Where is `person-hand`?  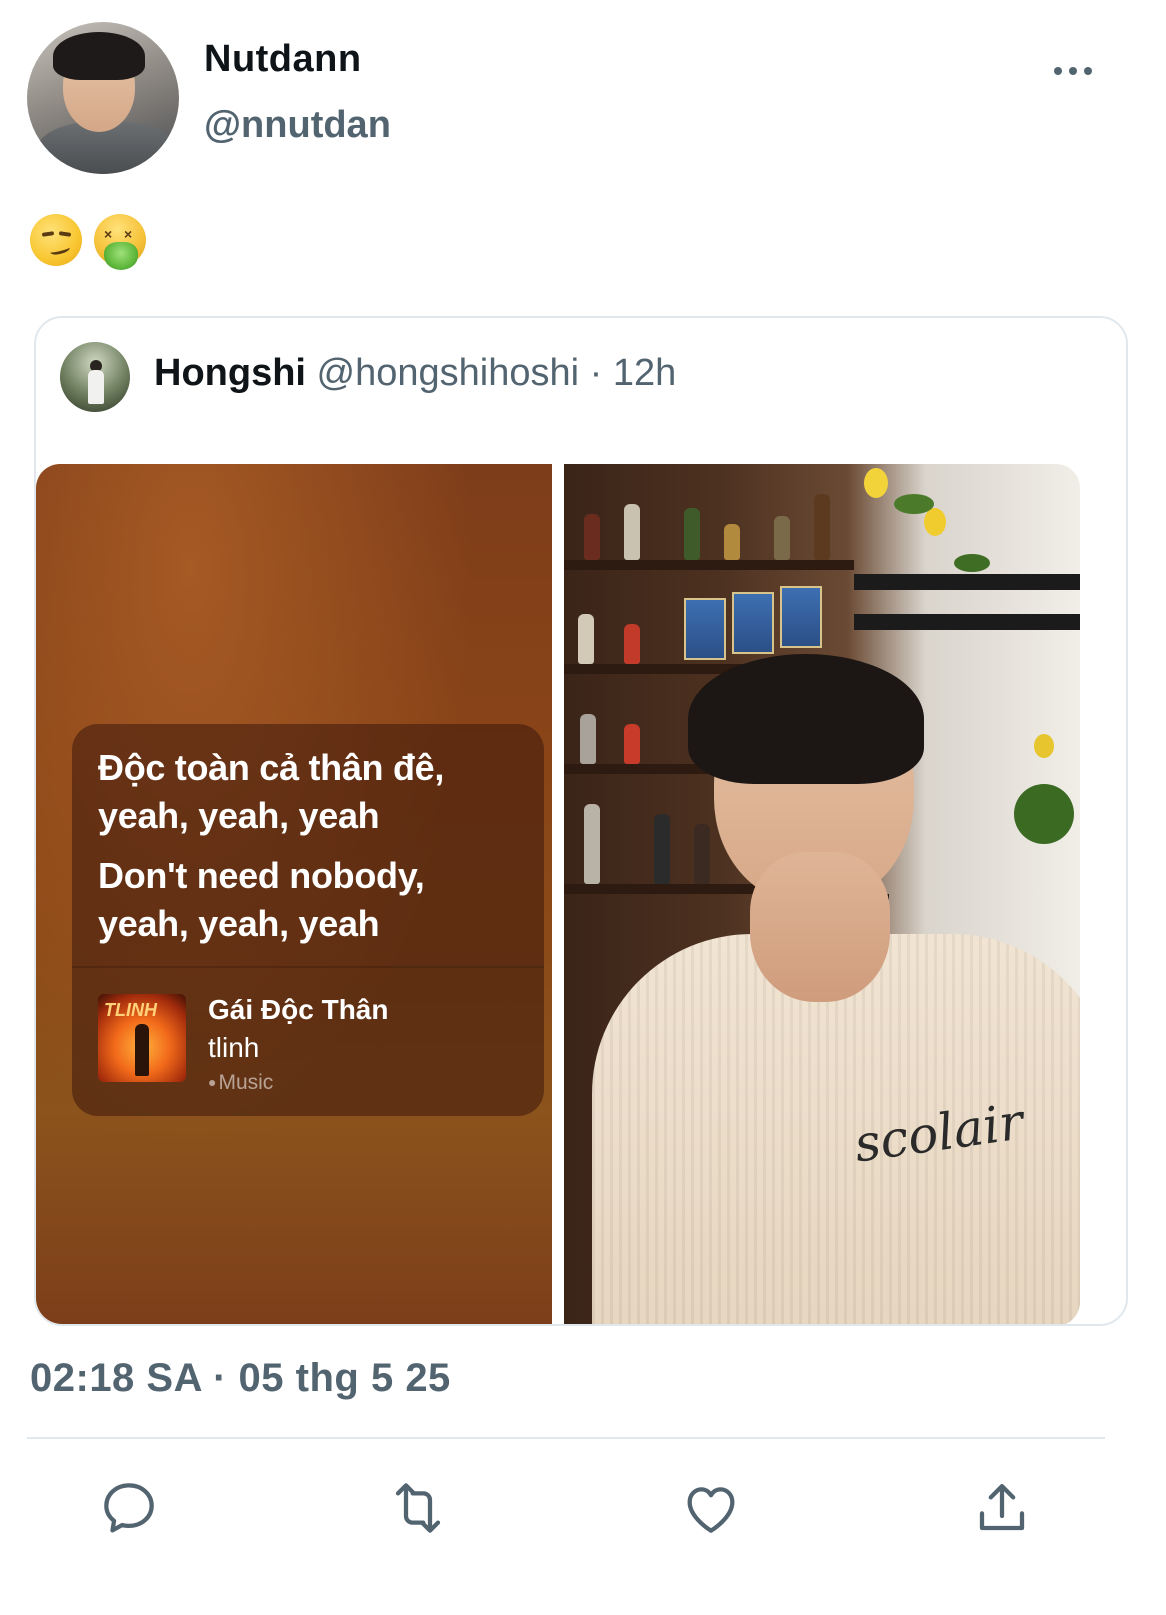 person-hand is located at coordinates (820, 927).